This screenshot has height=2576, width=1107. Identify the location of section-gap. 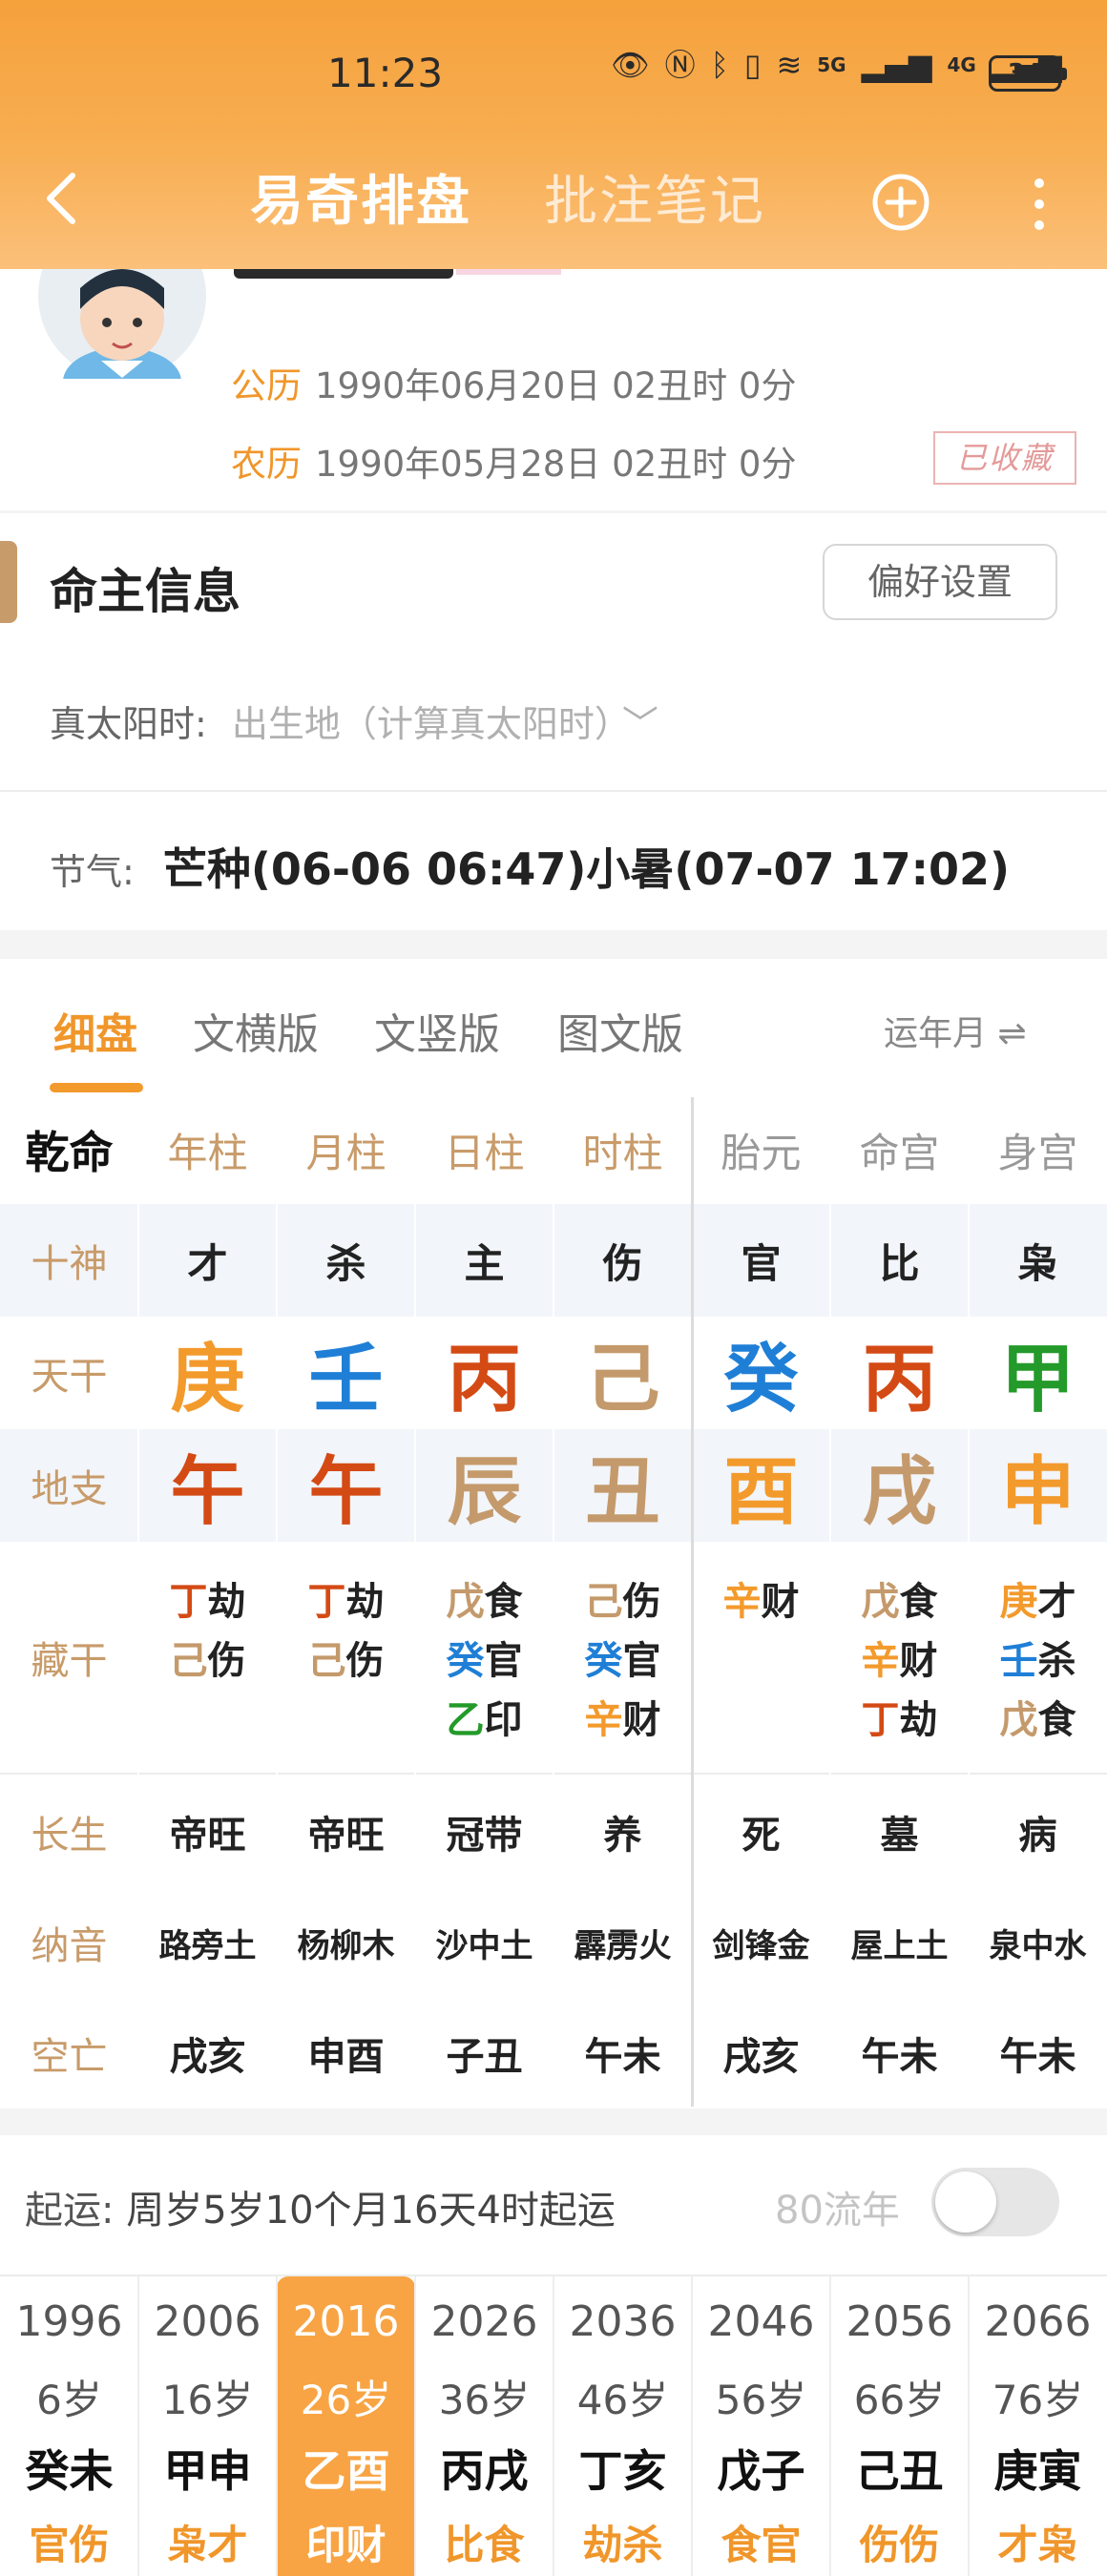
(553, 944).